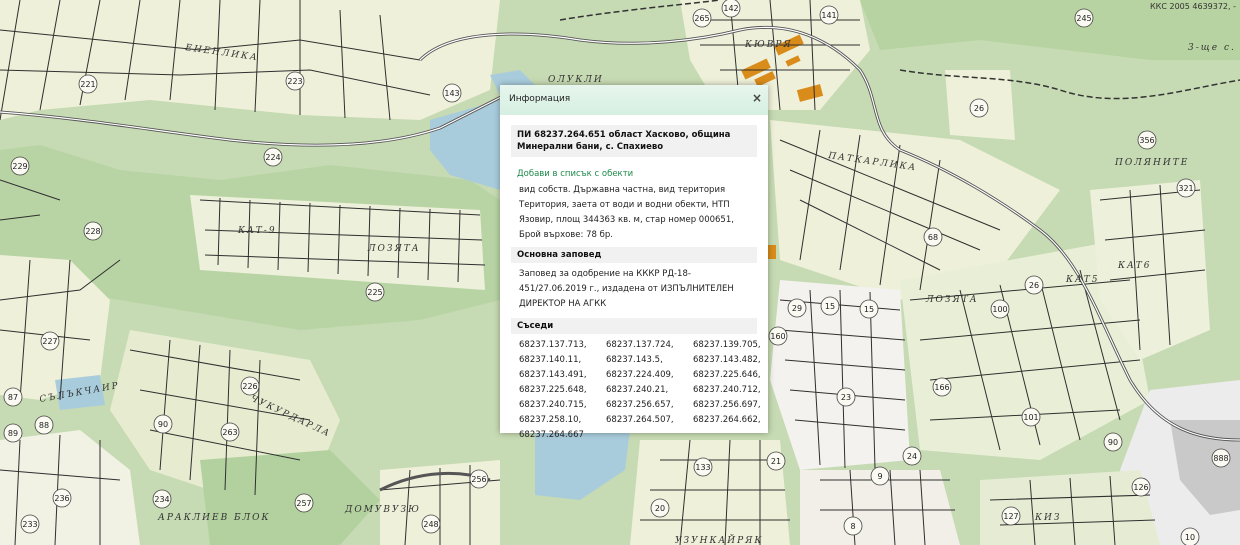 This screenshot has width=1240, height=545. I want to click on popup-title: Информация, so click(540, 99).